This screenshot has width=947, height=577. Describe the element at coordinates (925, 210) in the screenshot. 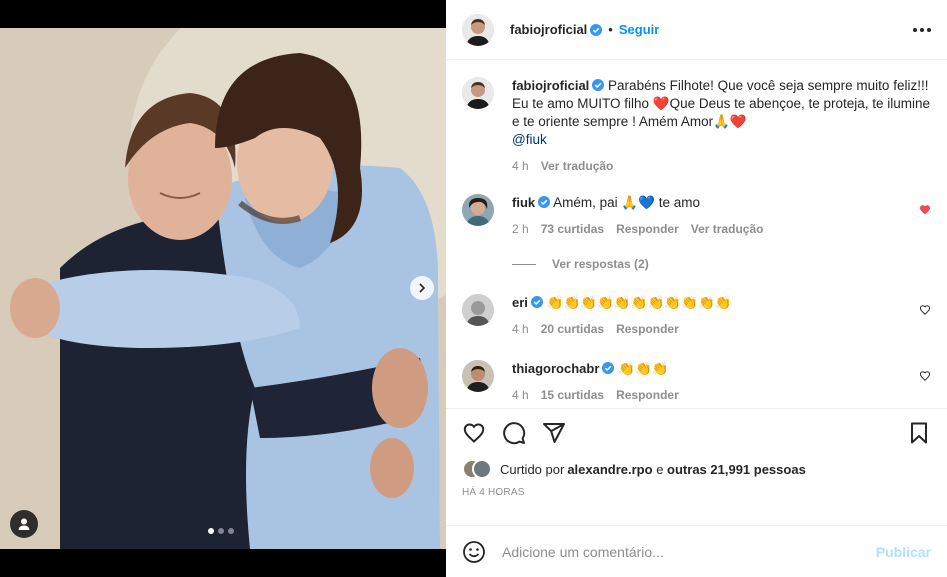

I see `heart-filled-icon` at that location.